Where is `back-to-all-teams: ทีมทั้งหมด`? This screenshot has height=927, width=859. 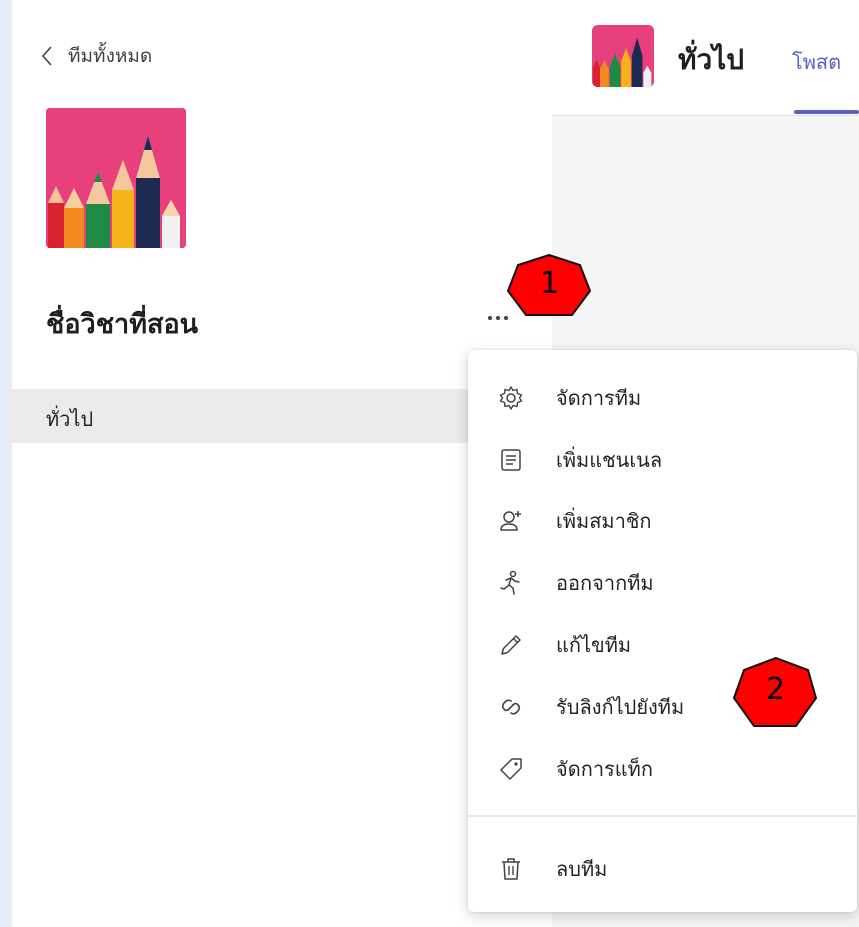
back-to-all-teams: ทีมทั้งหมด is located at coordinates (96, 56).